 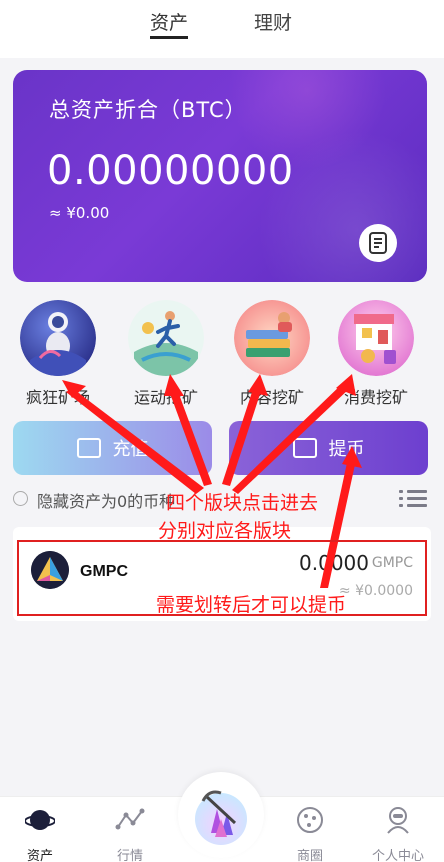 What do you see at coordinates (272, 338) in the screenshot?
I see `books-icon` at bounding box center [272, 338].